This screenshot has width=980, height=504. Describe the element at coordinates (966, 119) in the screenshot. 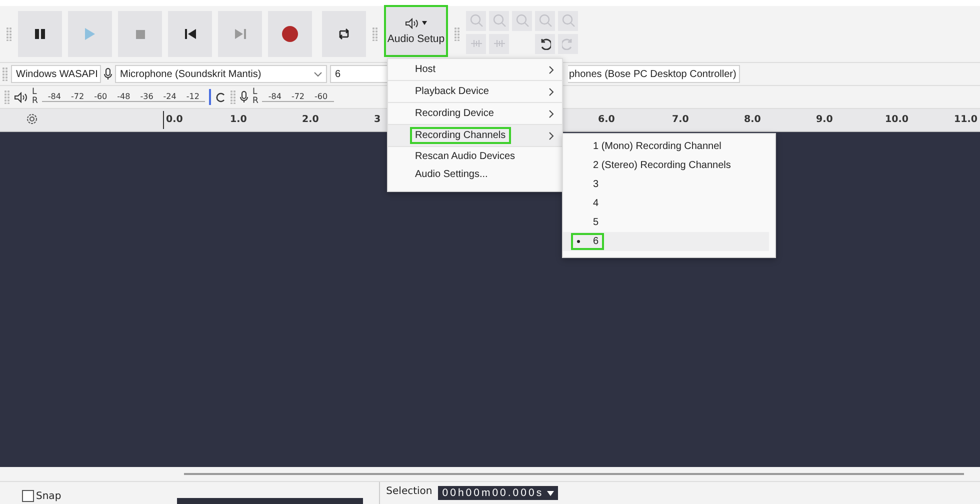

I see `ruler-label: 11.0` at that location.